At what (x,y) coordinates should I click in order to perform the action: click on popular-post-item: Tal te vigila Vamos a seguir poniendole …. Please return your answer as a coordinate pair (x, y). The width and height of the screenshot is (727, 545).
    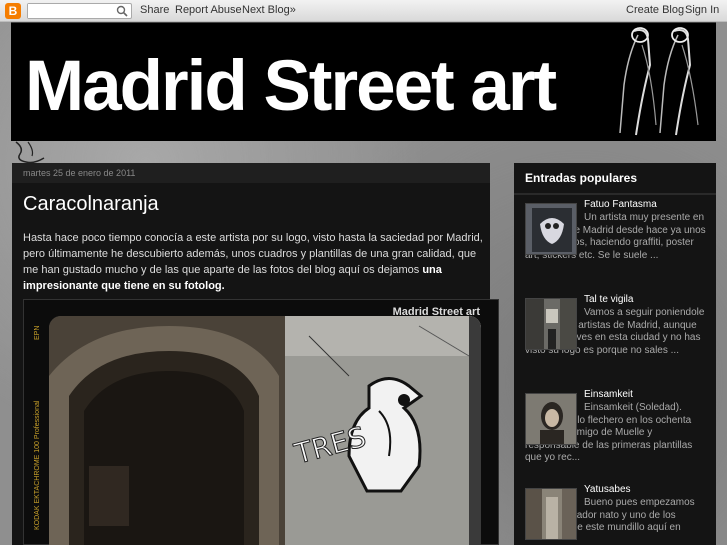
    Looking at the image, I should click on (617, 325).